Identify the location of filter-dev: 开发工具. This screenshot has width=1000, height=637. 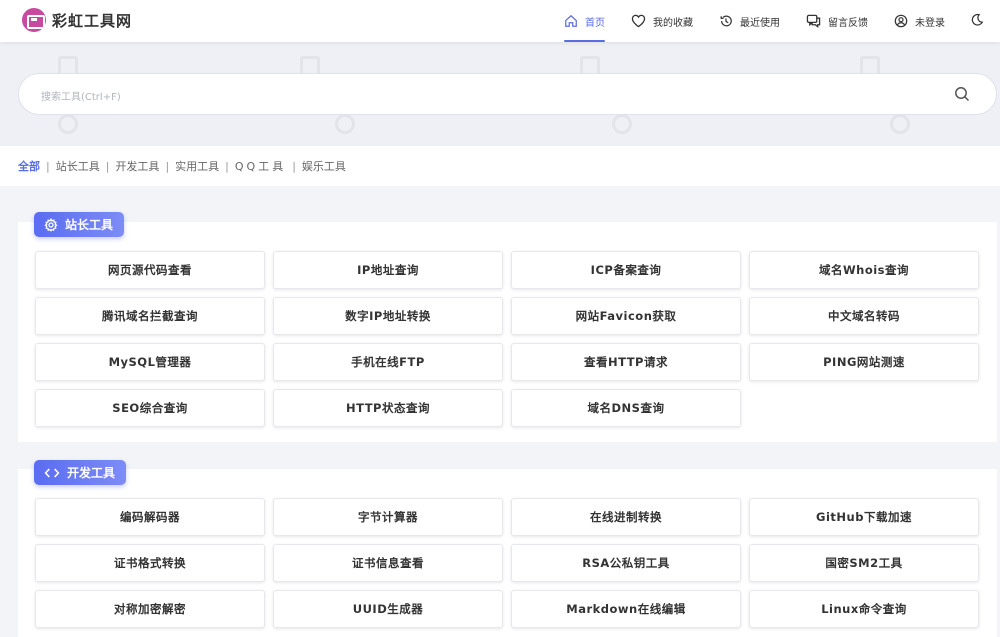
(137, 166).